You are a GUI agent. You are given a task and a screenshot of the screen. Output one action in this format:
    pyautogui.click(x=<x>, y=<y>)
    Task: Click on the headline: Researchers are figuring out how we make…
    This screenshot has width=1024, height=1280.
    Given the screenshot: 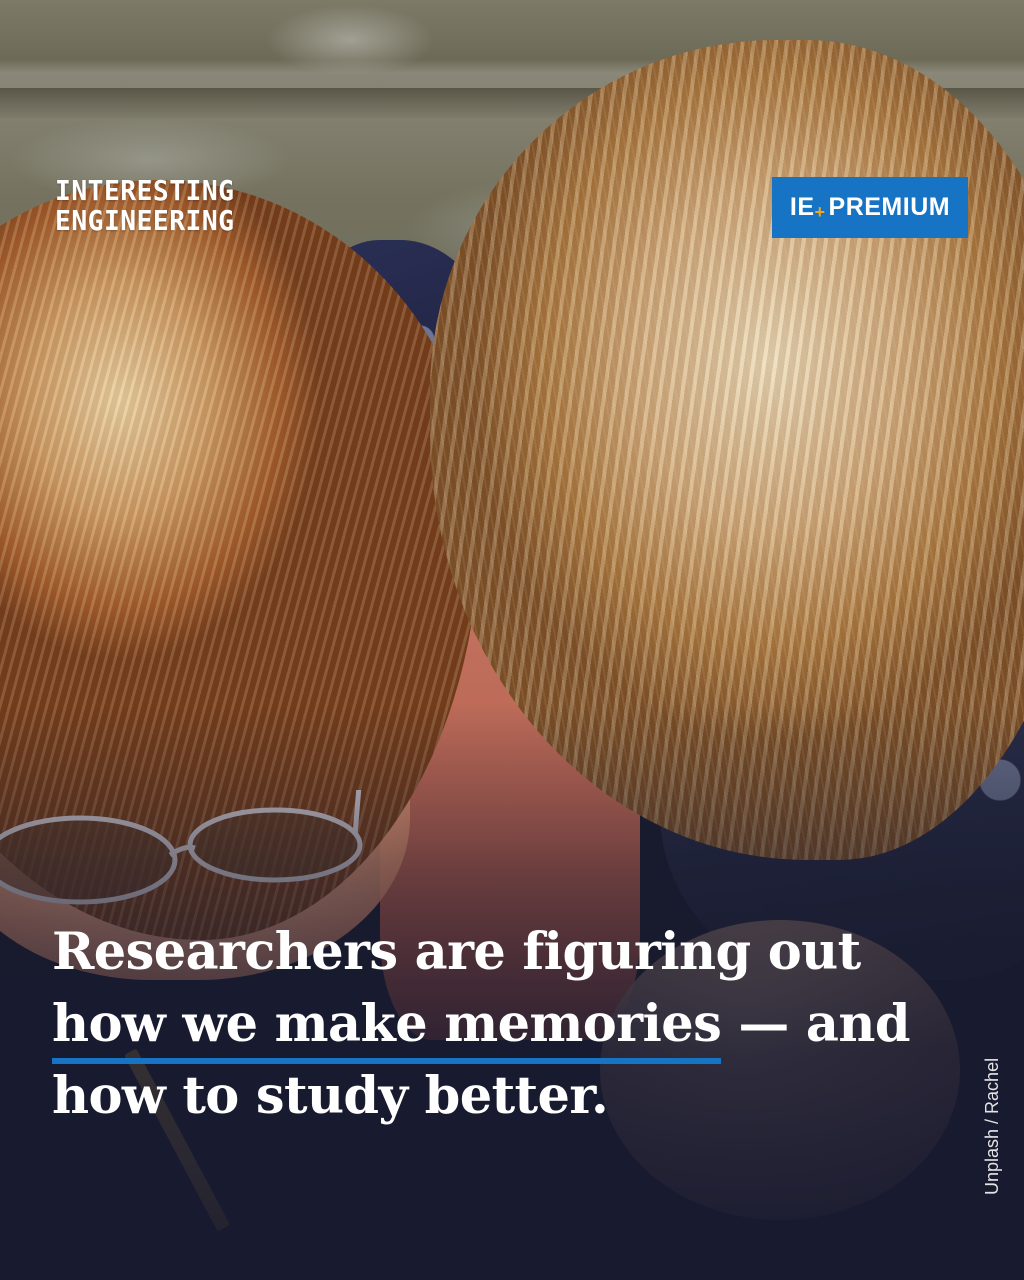 What is the action you would take?
    pyautogui.click(x=502, y=1024)
    